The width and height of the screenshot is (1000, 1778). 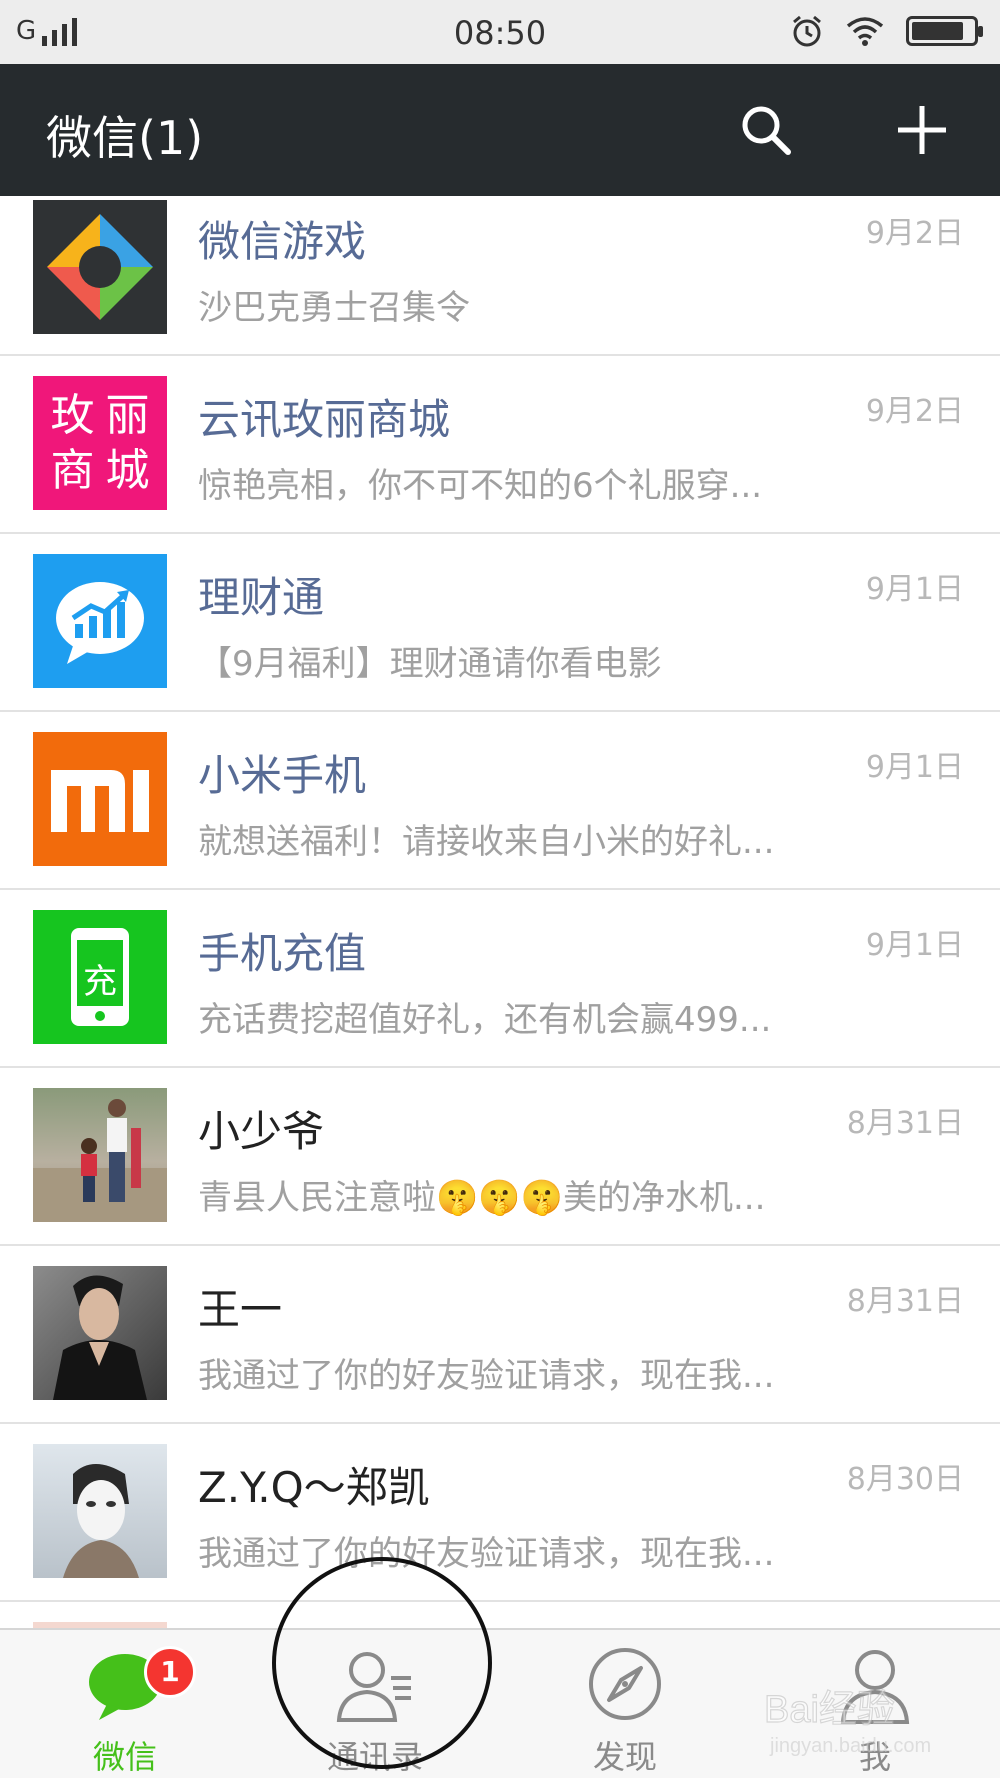 I want to click on photo-man, so click(x=100, y=1333).